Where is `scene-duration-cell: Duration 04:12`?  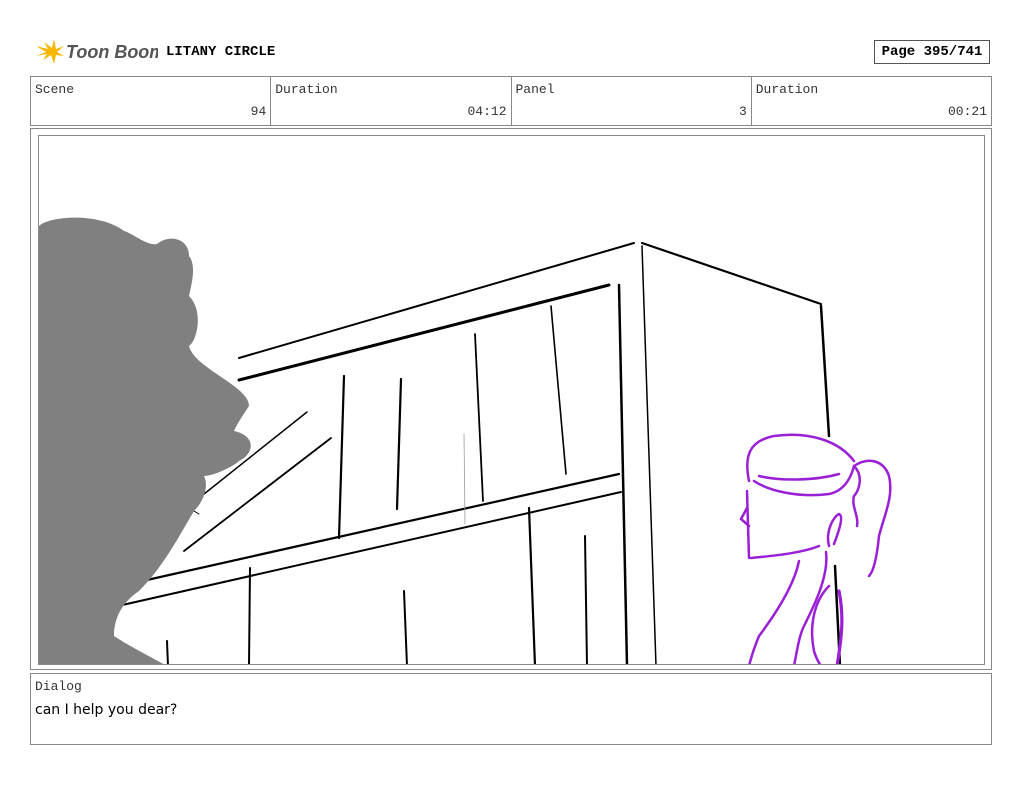 scene-duration-cell: Duration 04:12 is located at coordinates (391, 101).